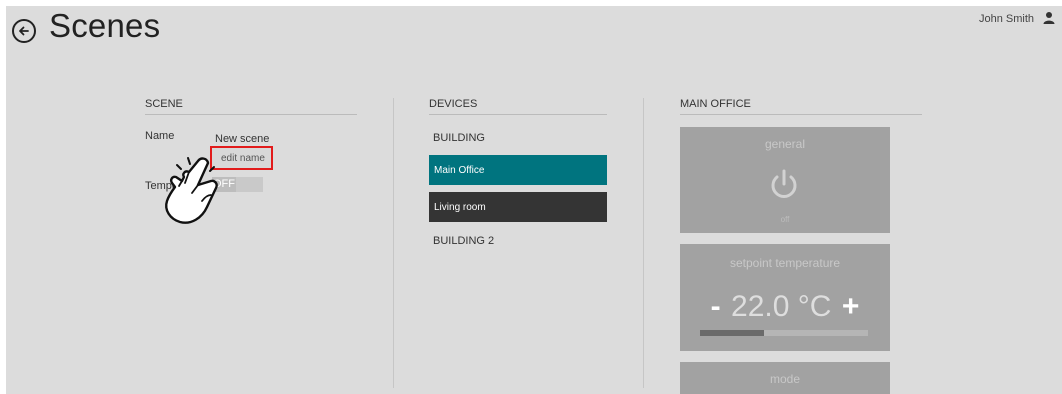 The height and width of the screenshot is (394, 1062). I want to click on device-item-building: BUILDING, so click(459, 138).